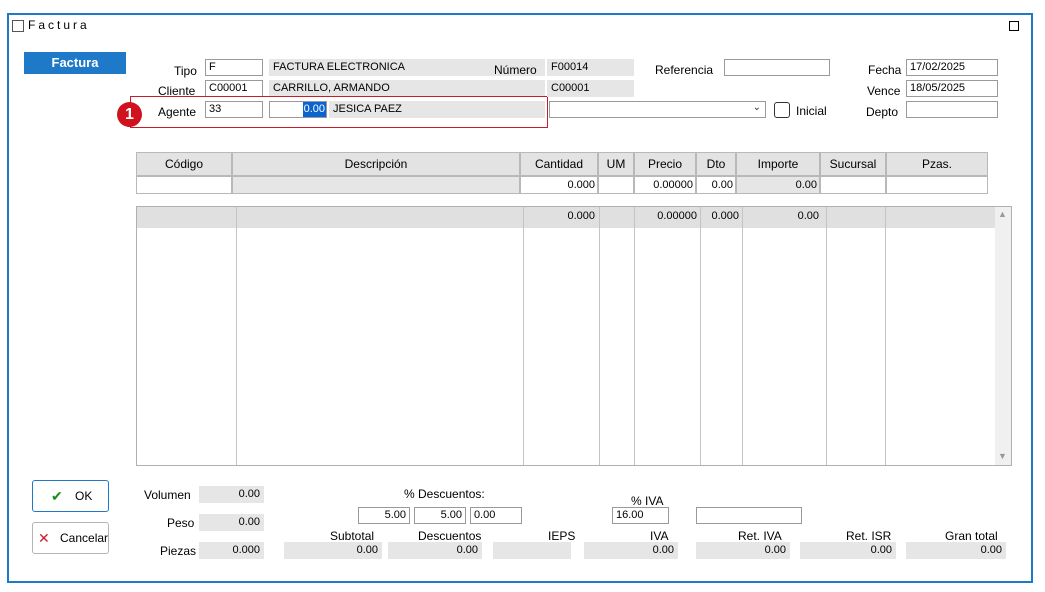  What do you see at coordinates (231, 494) in the screenshot?
I see `volumen-value: 0.00` at bounding box center [231, 494].